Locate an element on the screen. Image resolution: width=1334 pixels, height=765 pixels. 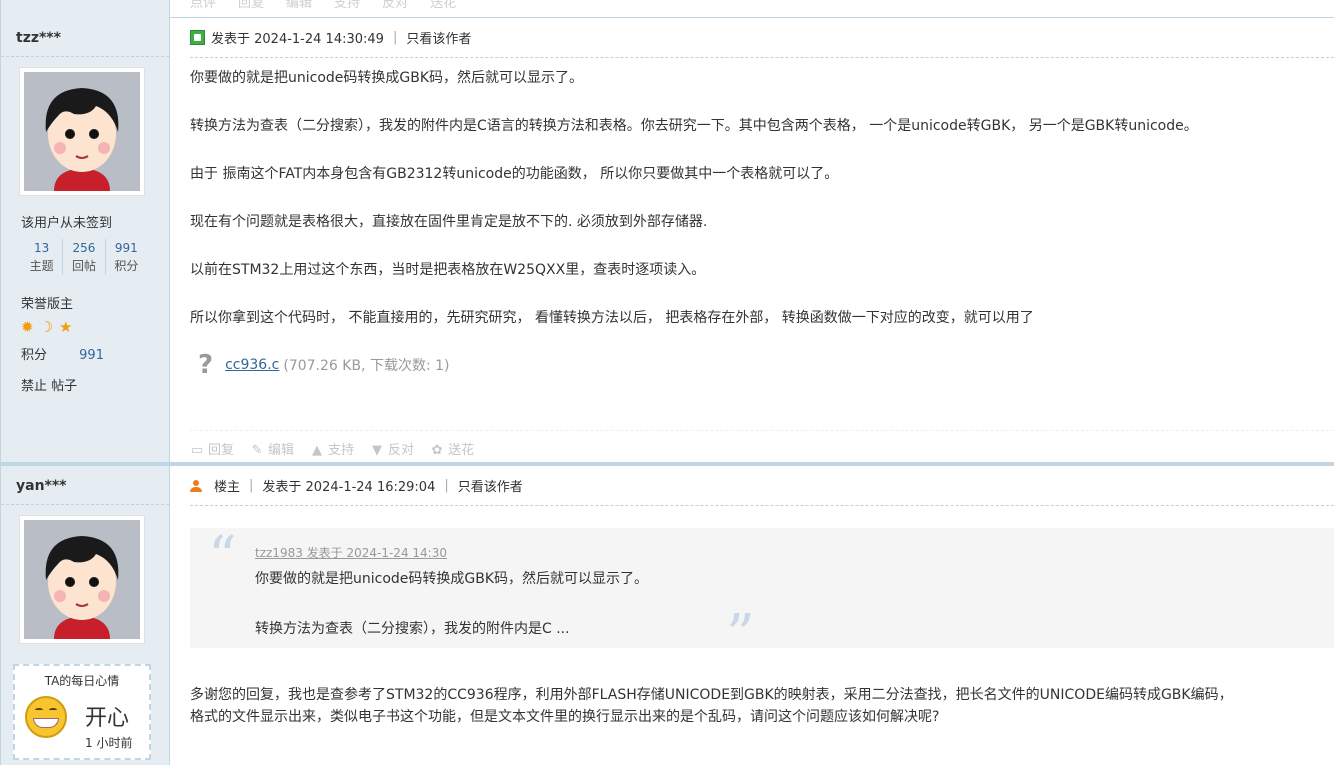
reply-icon: ▭ is located at coordinates (197, 450).